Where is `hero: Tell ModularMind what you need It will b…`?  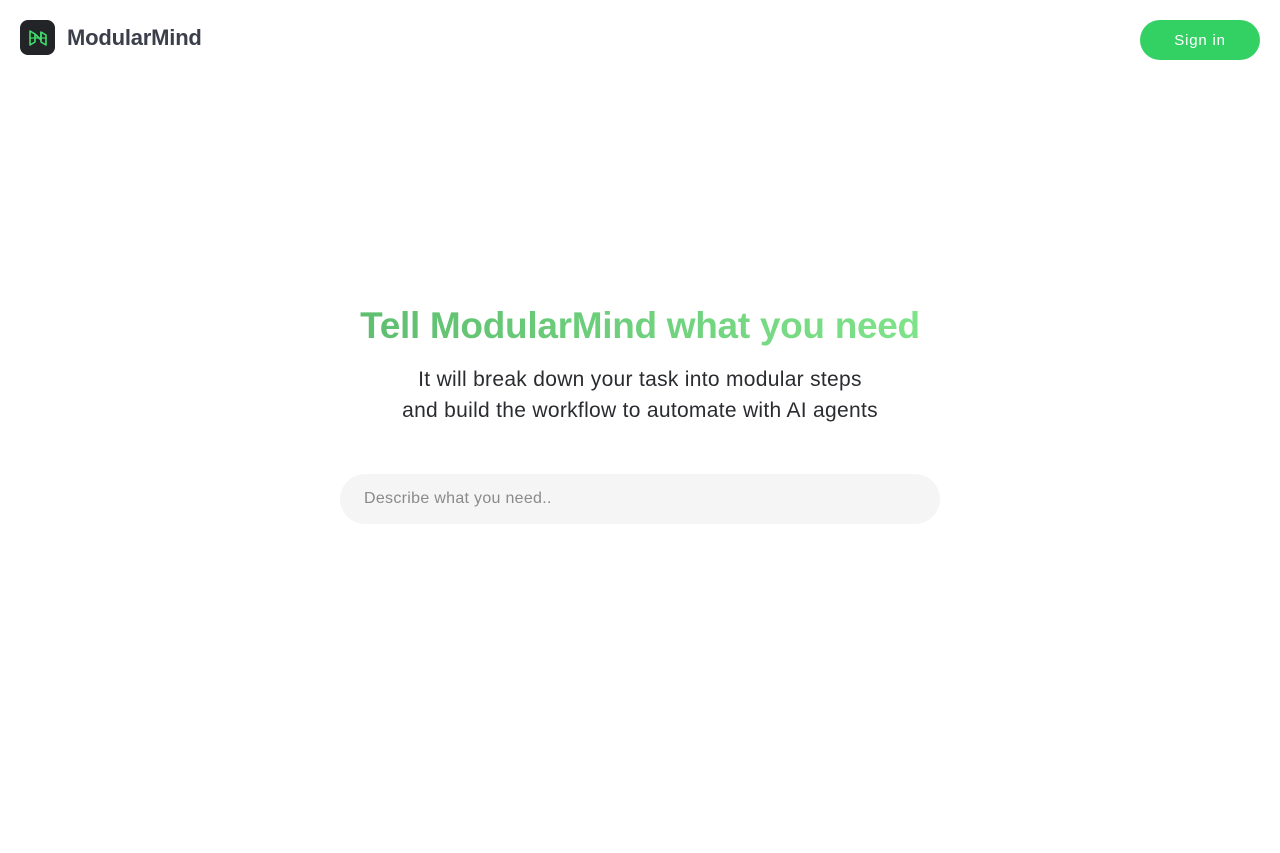
hero: Tell ModularMind what you need It will b… is located at coordinates (640, 365).